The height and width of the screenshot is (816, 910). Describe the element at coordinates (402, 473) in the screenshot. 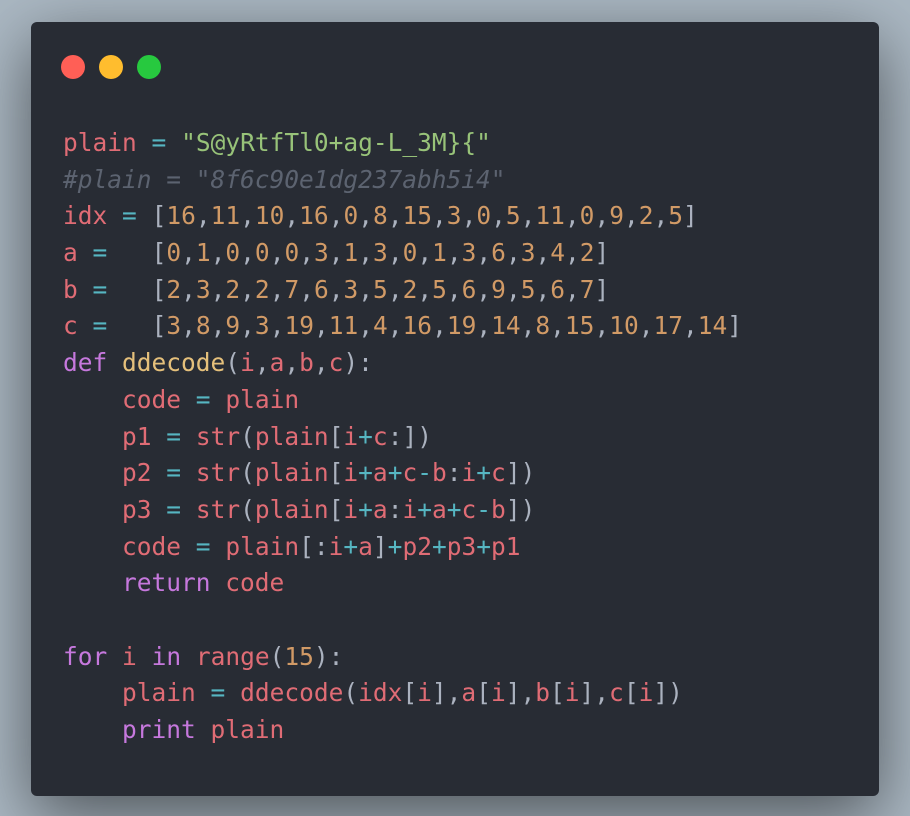

I see `code-line: p2 = str(plain[i+a+c-b:i+c])` at that location.